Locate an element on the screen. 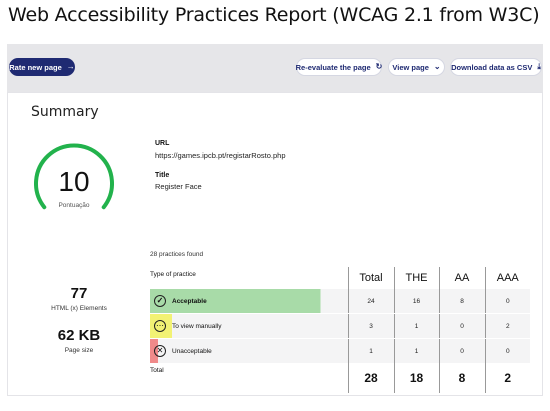 The height and width of the screenshot is (411, 550). table-row-to-view-manually: ⋯ To view manually 3 1 0 2 is located at coordinates (340, 326).